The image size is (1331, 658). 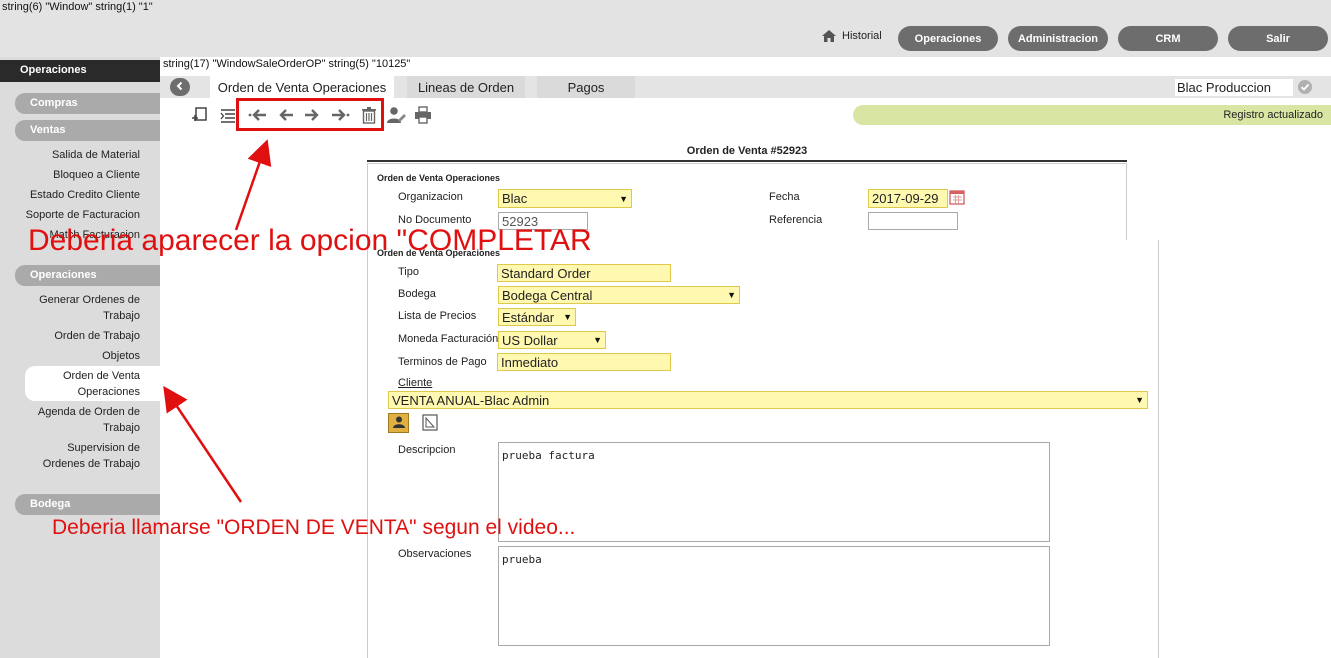 What do you see at coordinates (1305, 87) in the screenshot?
I see `check-circle-icon` at bounding box center [1305, 87].